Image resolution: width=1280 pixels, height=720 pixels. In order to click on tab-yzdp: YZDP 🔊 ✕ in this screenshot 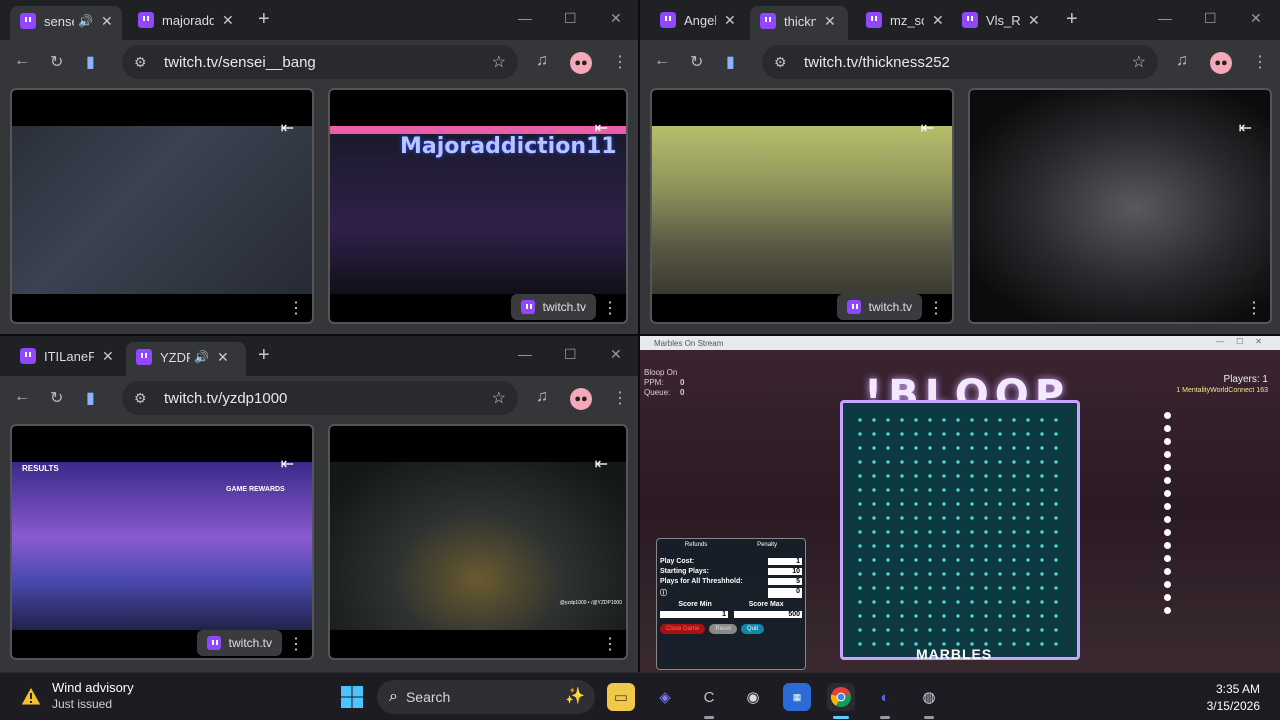, I will do `click(186, 359)`.